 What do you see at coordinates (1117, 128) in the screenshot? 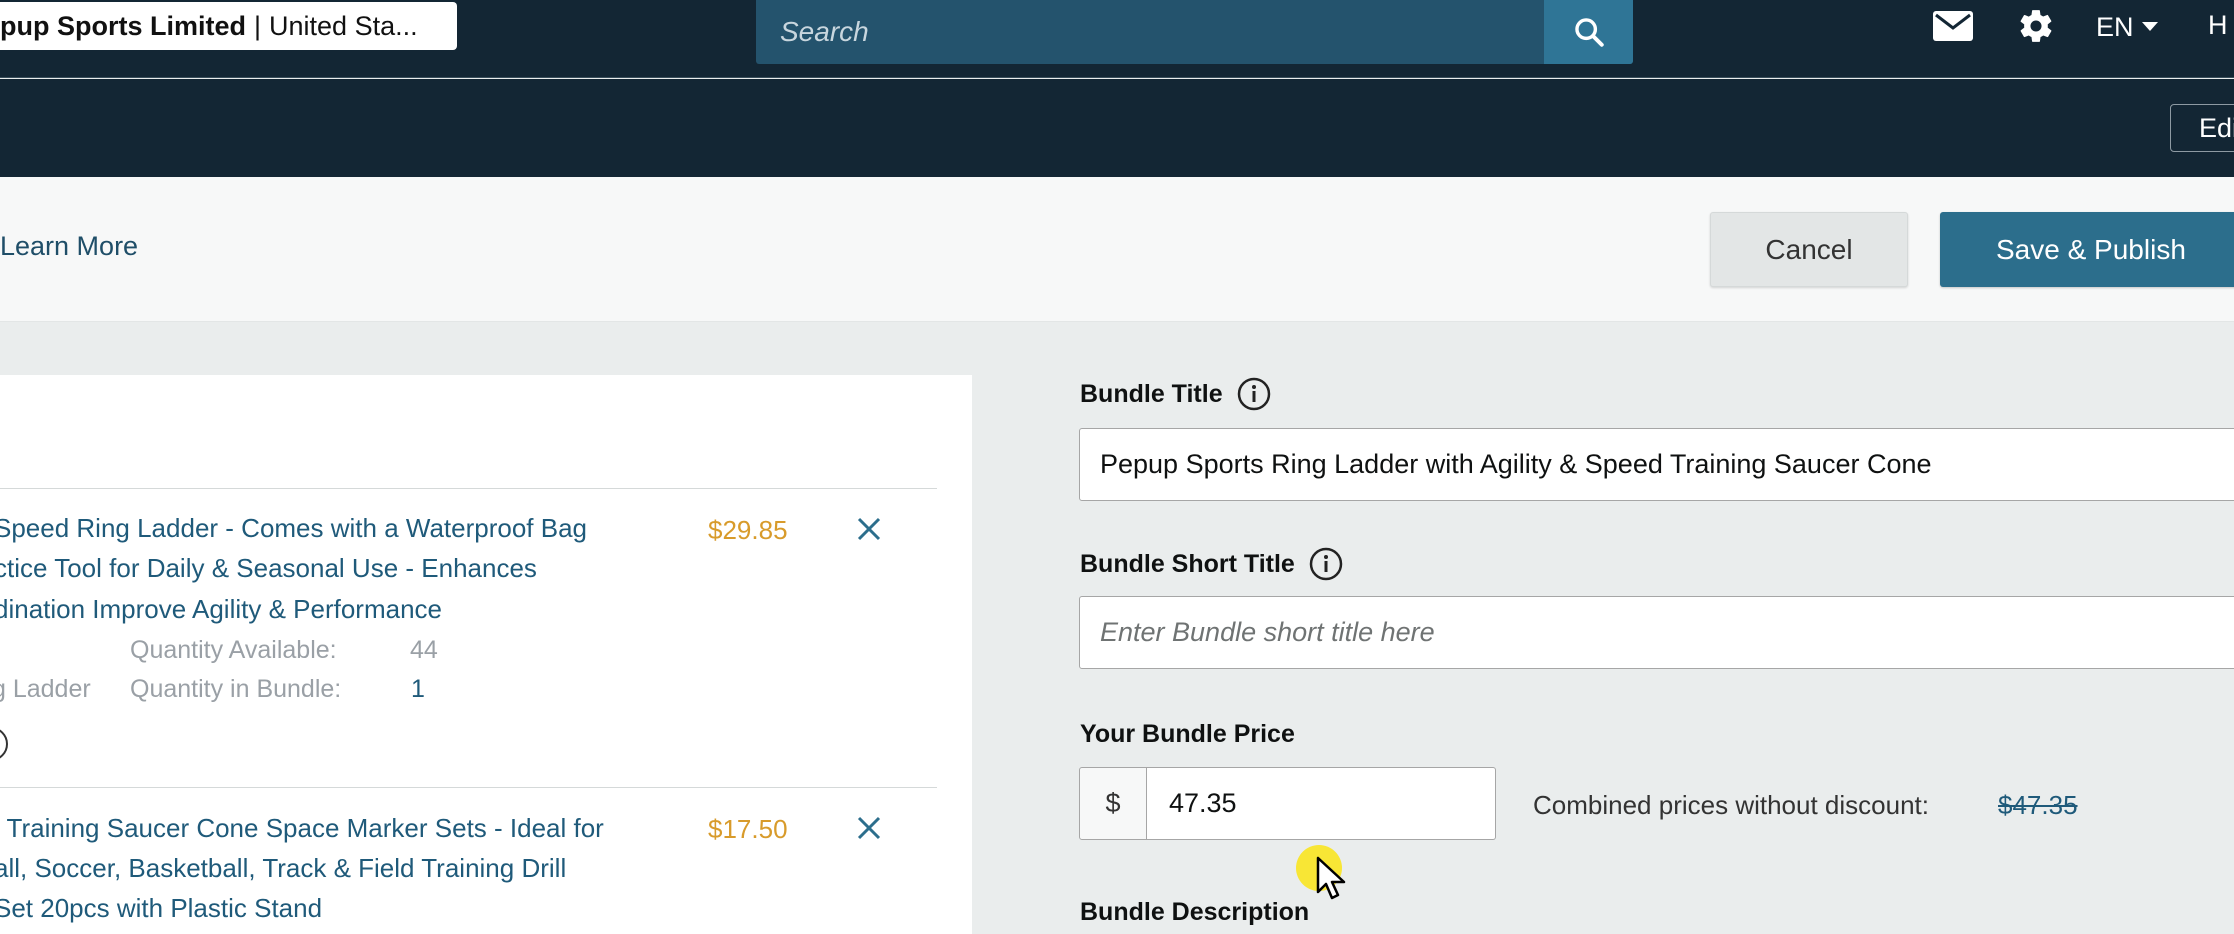
I see `secondary-header-bar` at bounding box center [1117, 128].